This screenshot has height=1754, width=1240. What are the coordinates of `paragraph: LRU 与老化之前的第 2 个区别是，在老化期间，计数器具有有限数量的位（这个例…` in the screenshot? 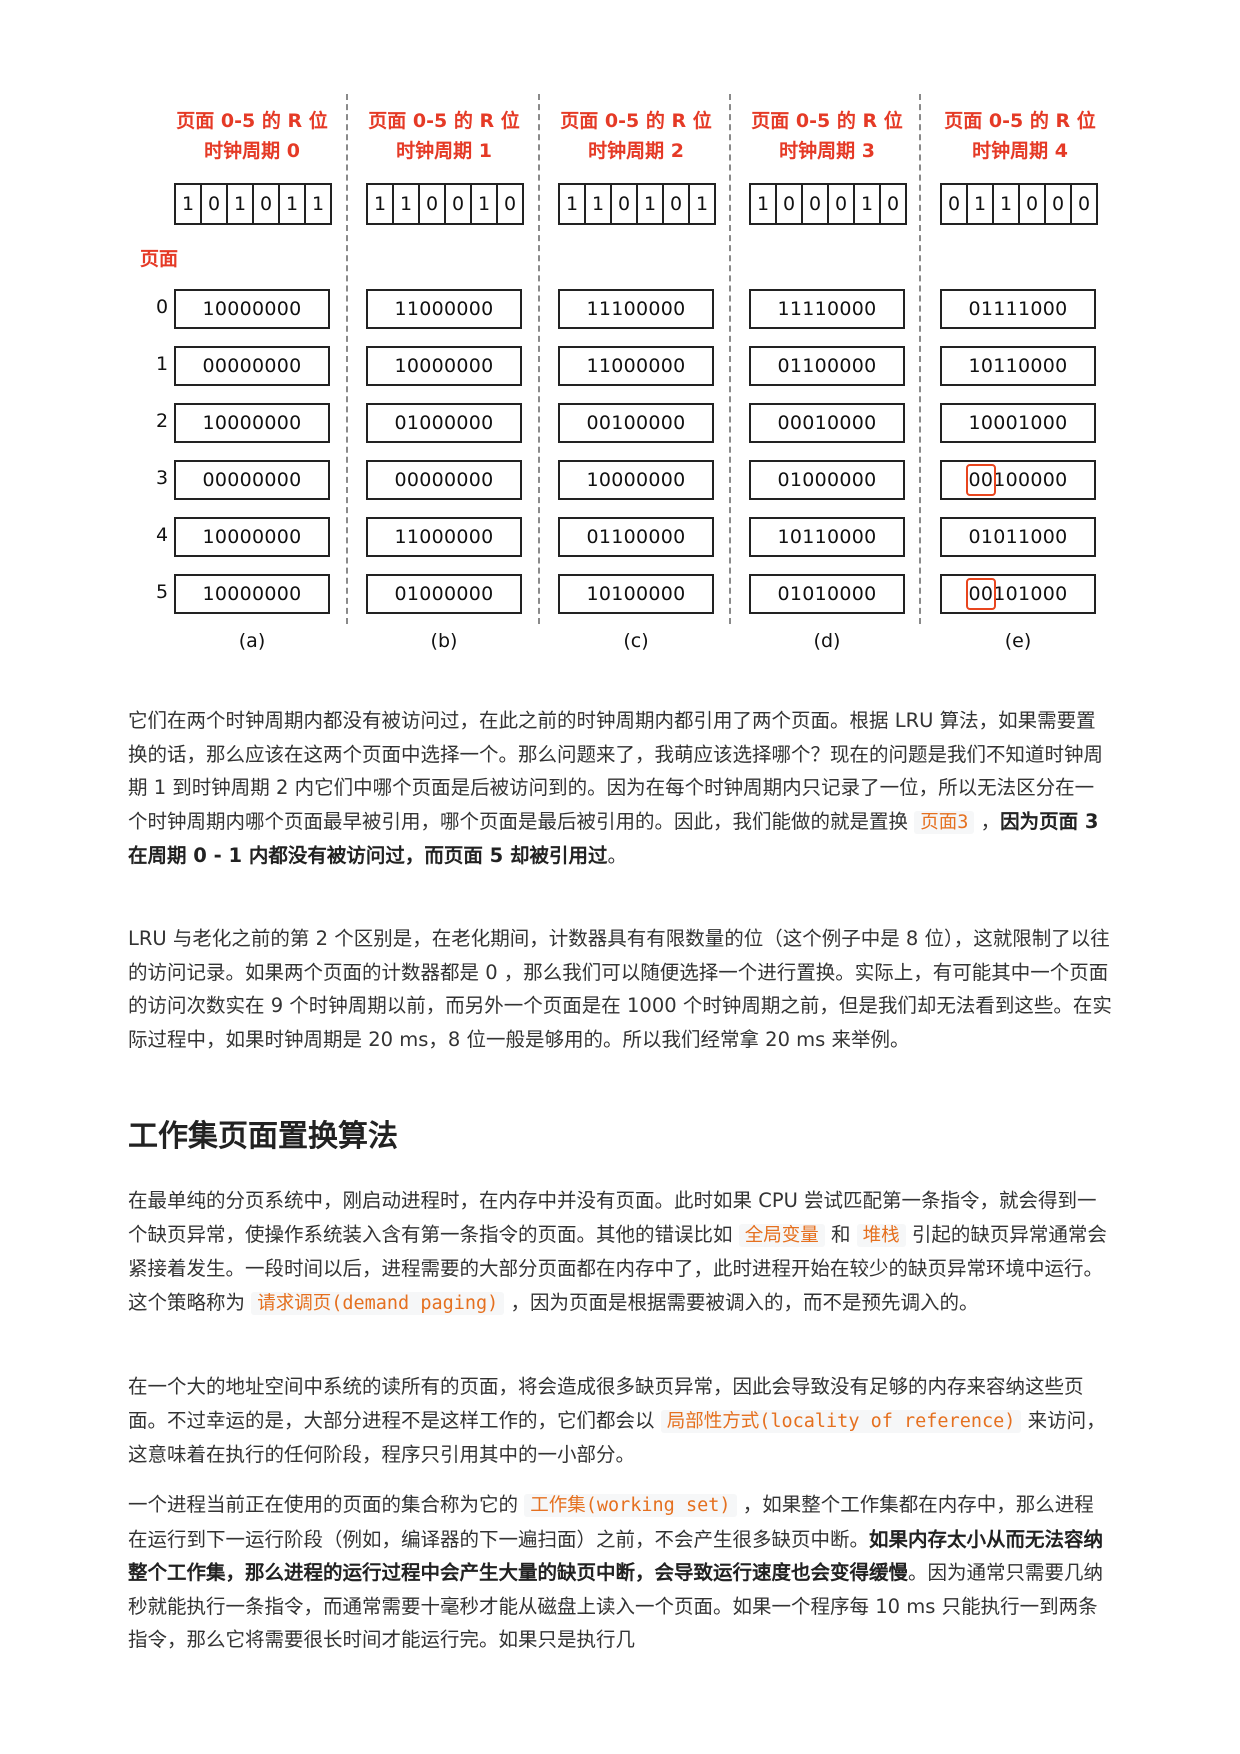 It's located at (620, 989).